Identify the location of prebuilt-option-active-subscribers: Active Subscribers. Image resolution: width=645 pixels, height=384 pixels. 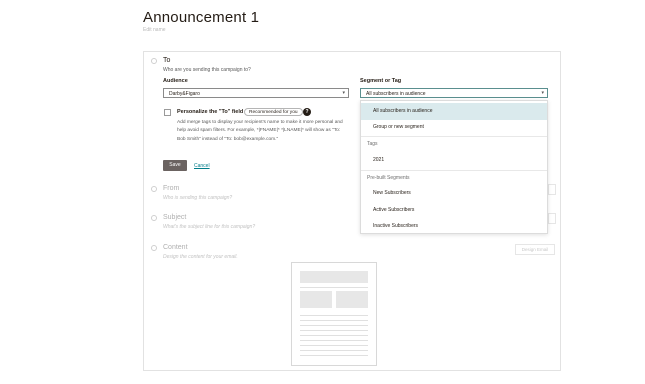
(454, 210).